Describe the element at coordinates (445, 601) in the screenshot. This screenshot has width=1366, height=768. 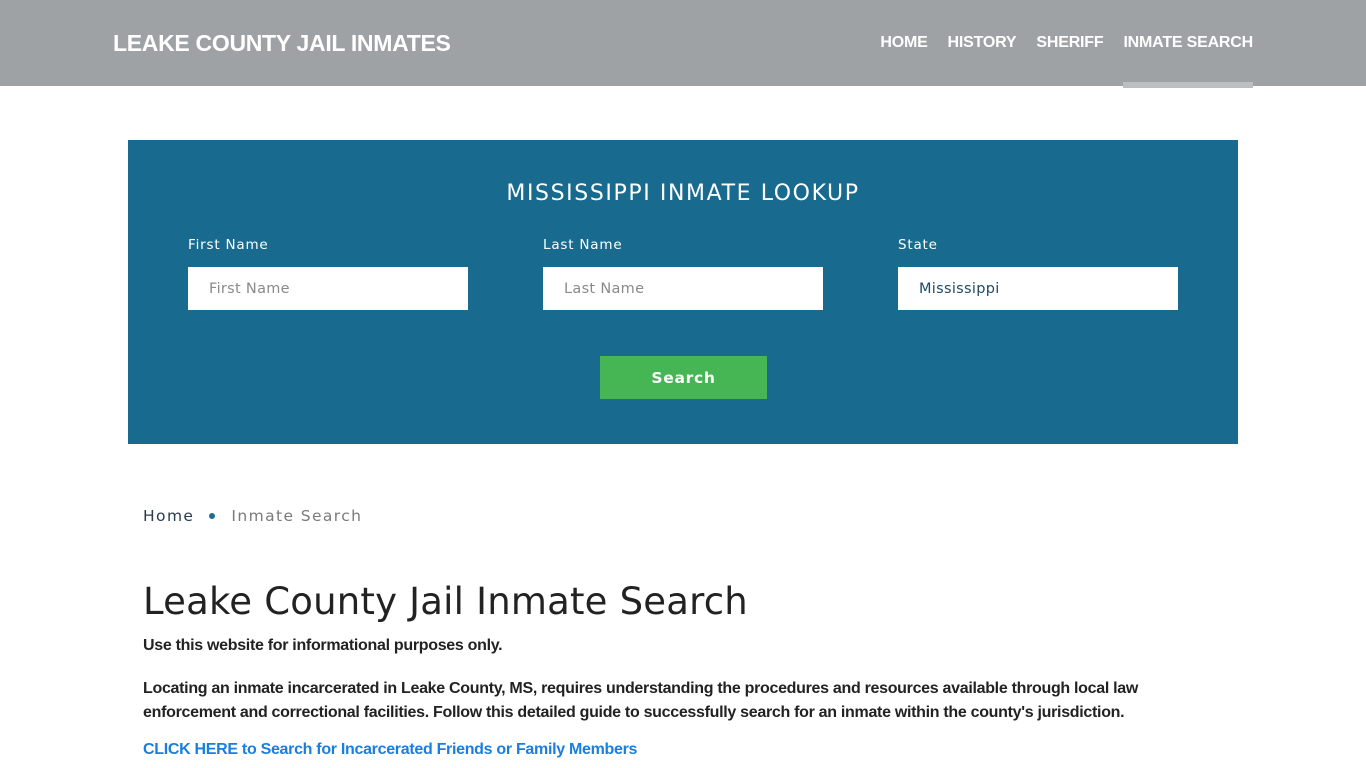
I see `page-title: Leake County Jail Inmate Search` at that location.